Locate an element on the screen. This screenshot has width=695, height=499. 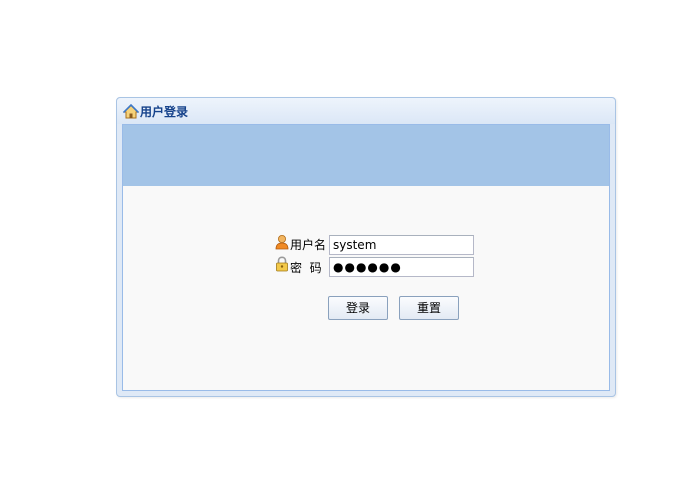
user-icon is located at coordinates (282, 242).